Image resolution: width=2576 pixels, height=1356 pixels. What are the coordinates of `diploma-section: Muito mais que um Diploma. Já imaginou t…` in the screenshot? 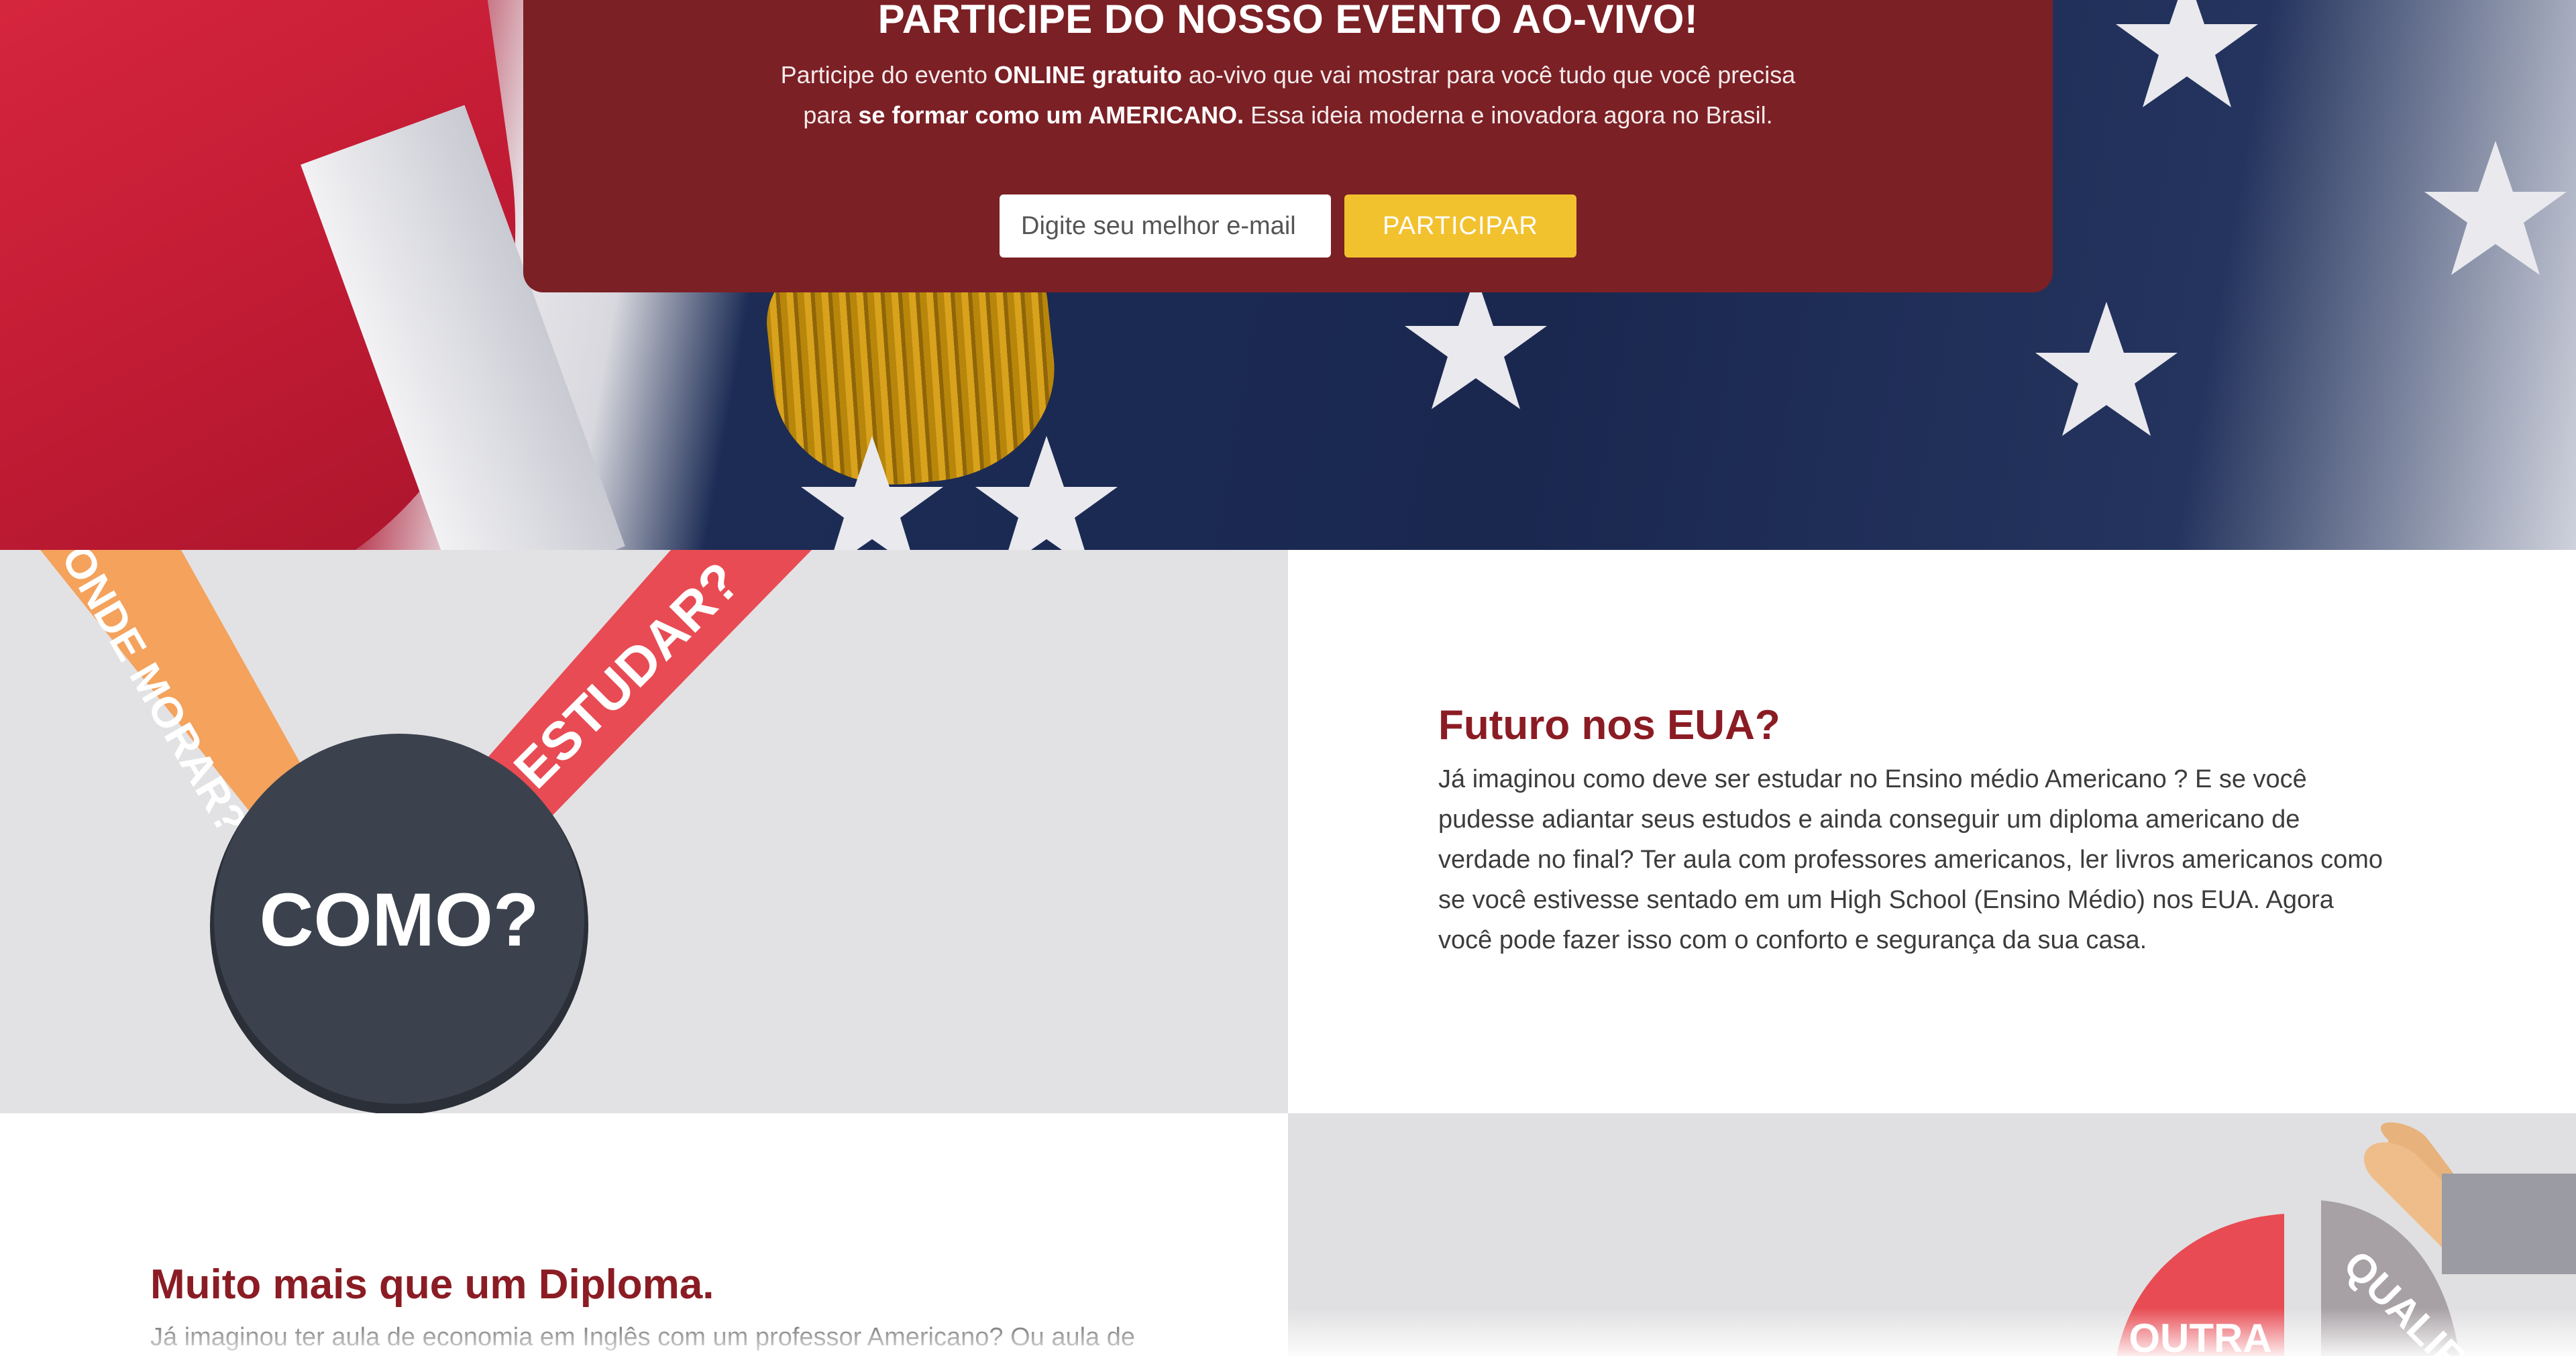 It's located at (644, 1234).